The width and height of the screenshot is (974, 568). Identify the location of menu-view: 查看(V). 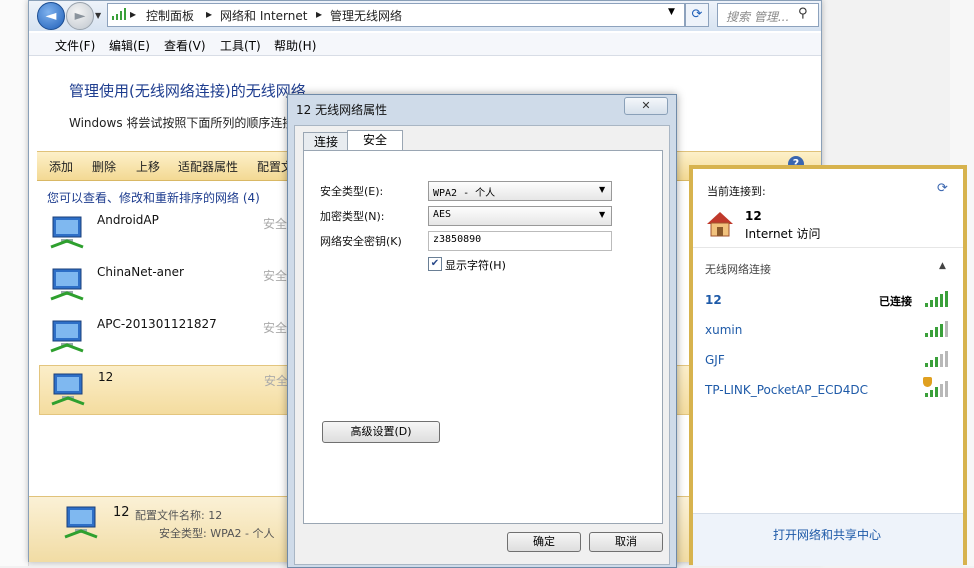
(185, 45).